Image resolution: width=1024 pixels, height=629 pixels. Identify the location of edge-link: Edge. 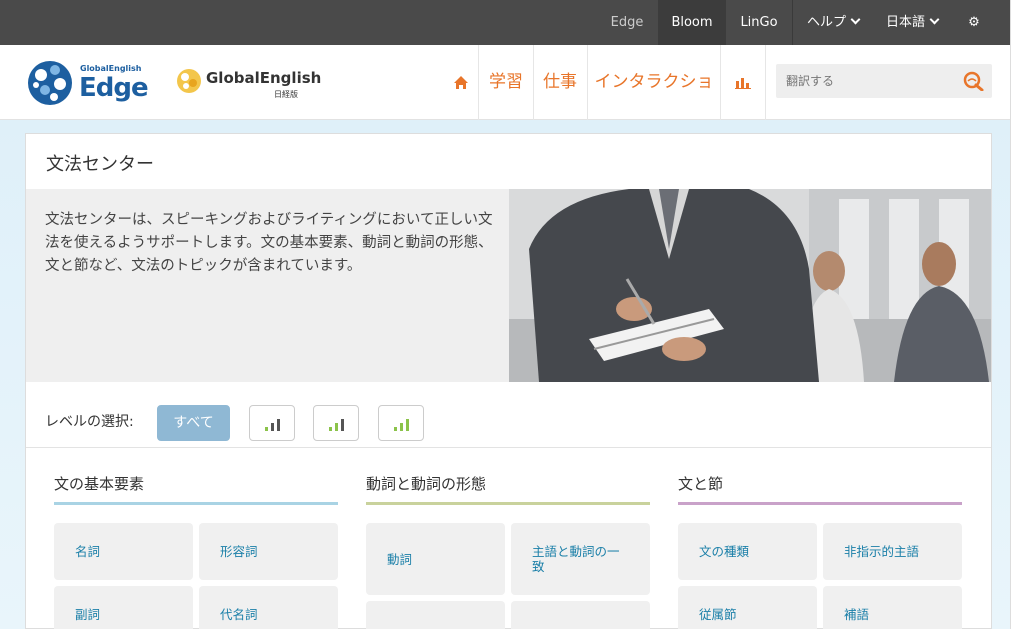
(627, 22).